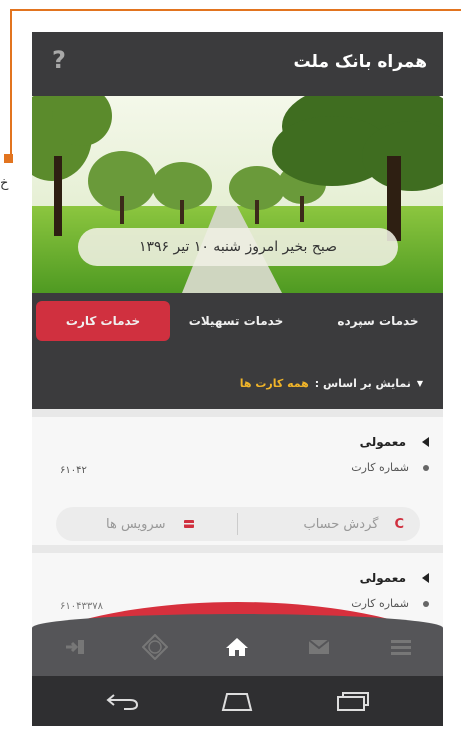 The width and height of the screenshot is (461, 750). I want to click on filter-value: همه کارت ها, so click(274, 383).